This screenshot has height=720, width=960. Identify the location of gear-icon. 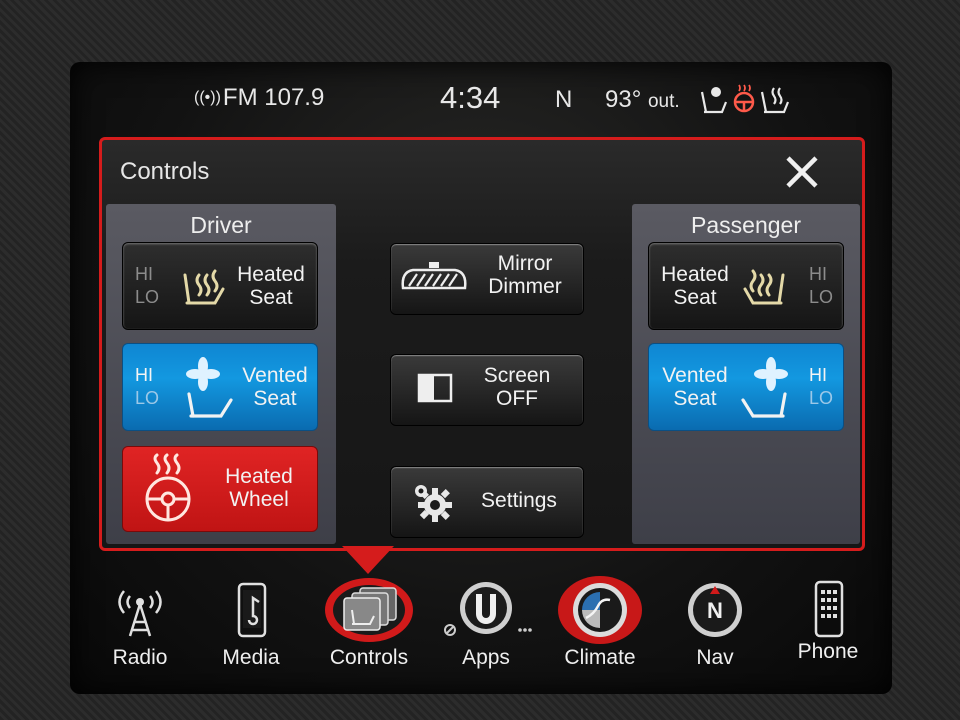
(433, 503).